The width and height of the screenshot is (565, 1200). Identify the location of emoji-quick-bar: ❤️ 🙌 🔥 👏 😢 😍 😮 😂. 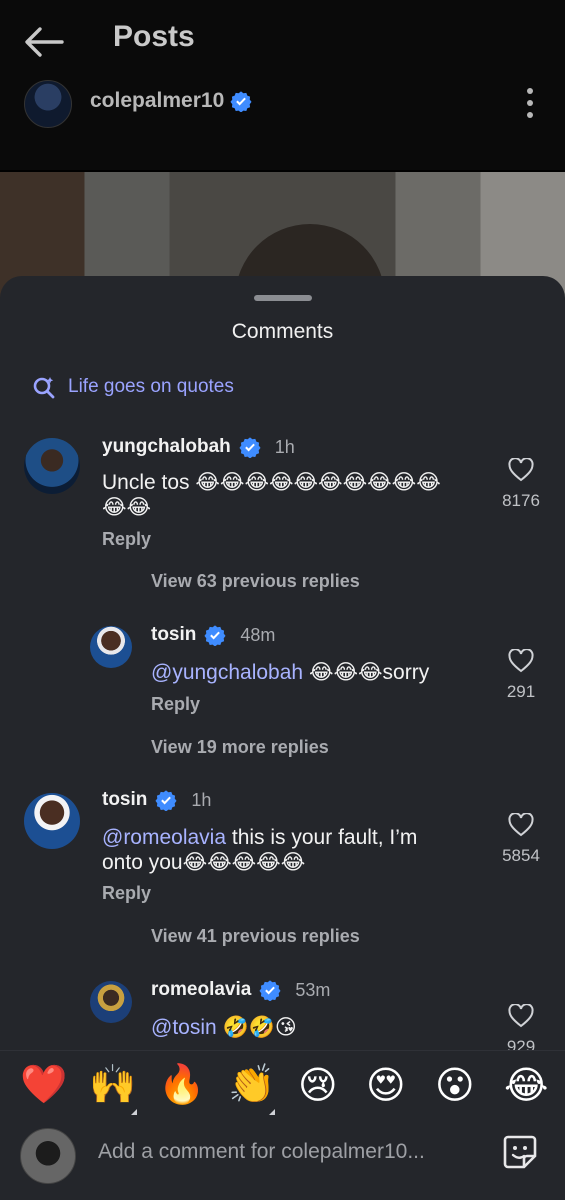
(282, 1089).